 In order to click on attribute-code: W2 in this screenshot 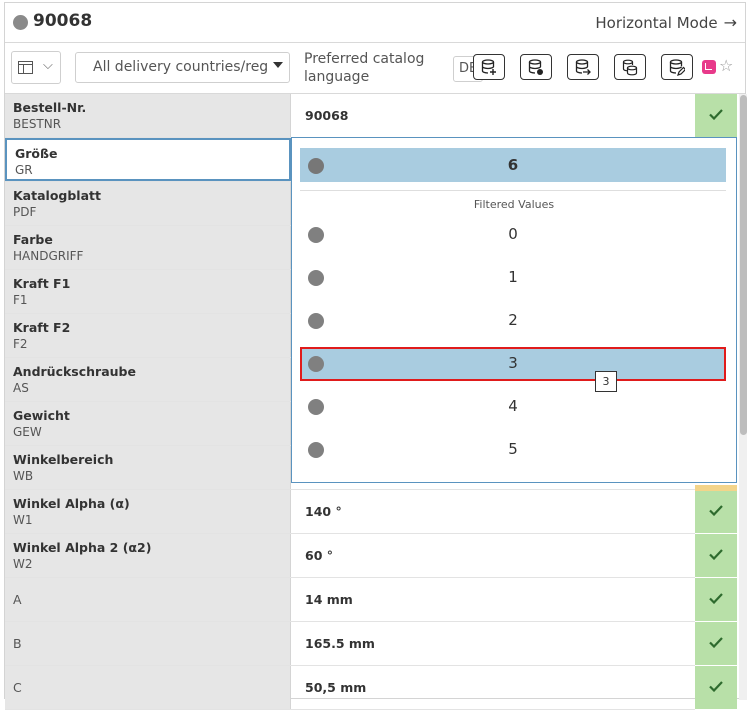, I will do `click(23, 564)`.